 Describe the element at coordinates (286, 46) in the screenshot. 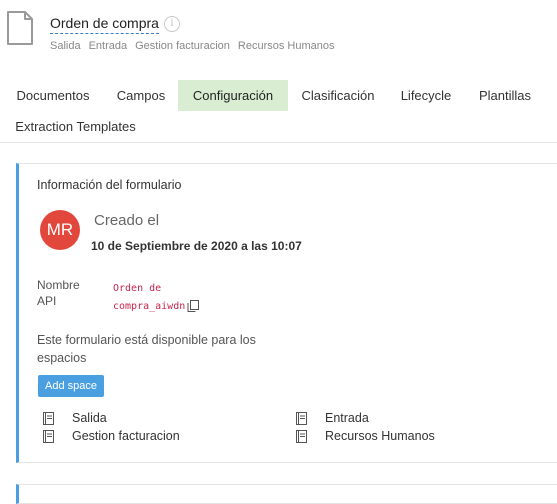

I see `header-space-recursos-humanos: Recursos Humanos` at that location.